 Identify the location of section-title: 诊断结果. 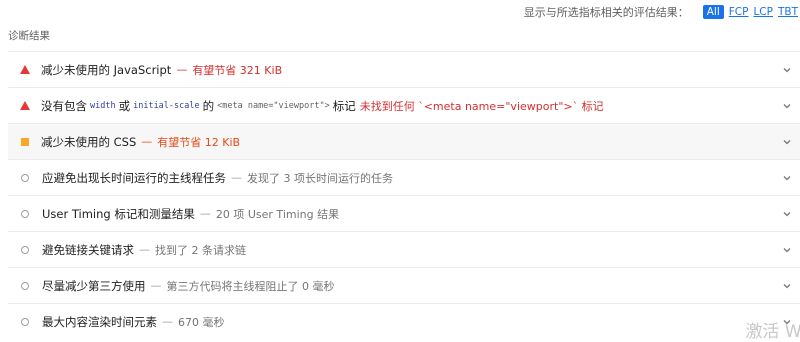
(29, 36).